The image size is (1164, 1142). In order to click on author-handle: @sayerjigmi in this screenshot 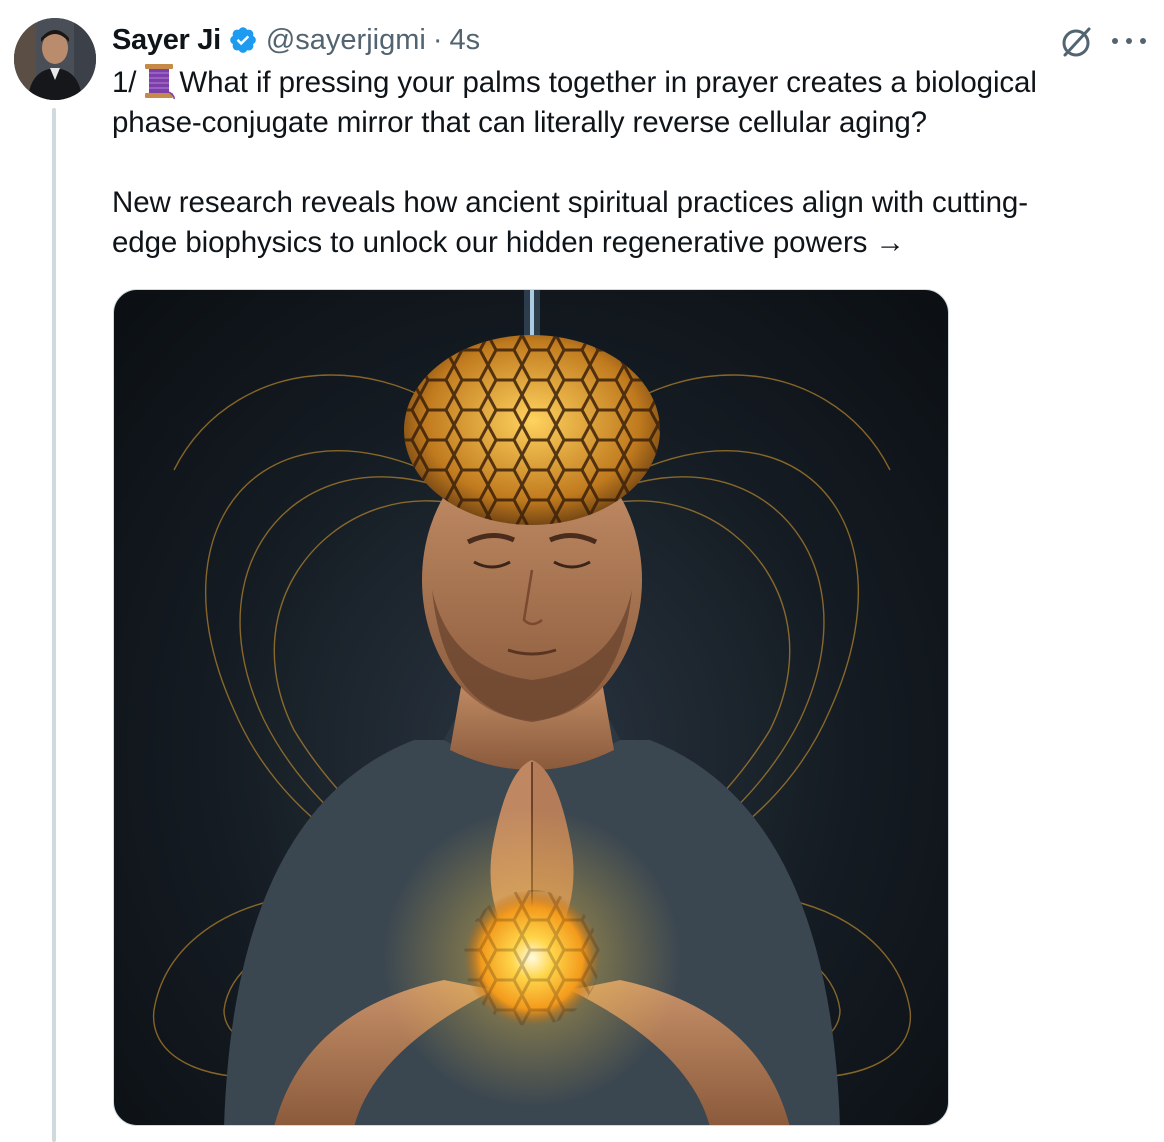, I will do `click(346, 40)`.